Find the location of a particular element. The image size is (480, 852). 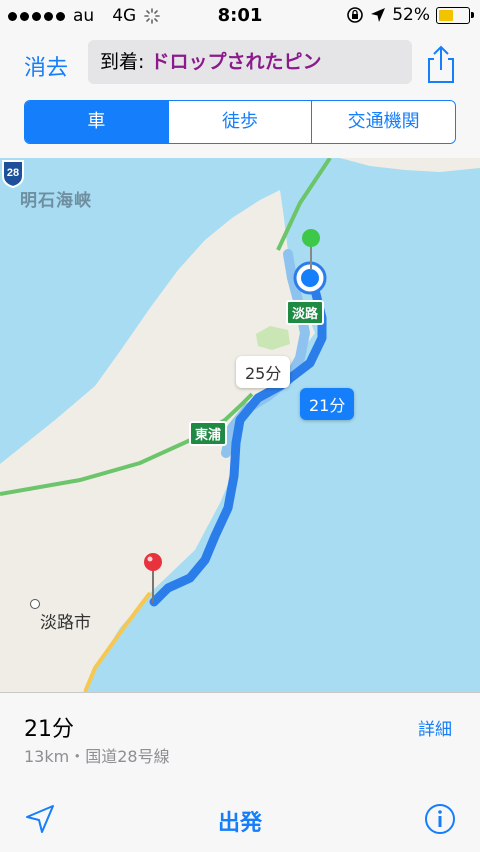

tab-transit: 交通機関 is located at coordinates (383, 122).